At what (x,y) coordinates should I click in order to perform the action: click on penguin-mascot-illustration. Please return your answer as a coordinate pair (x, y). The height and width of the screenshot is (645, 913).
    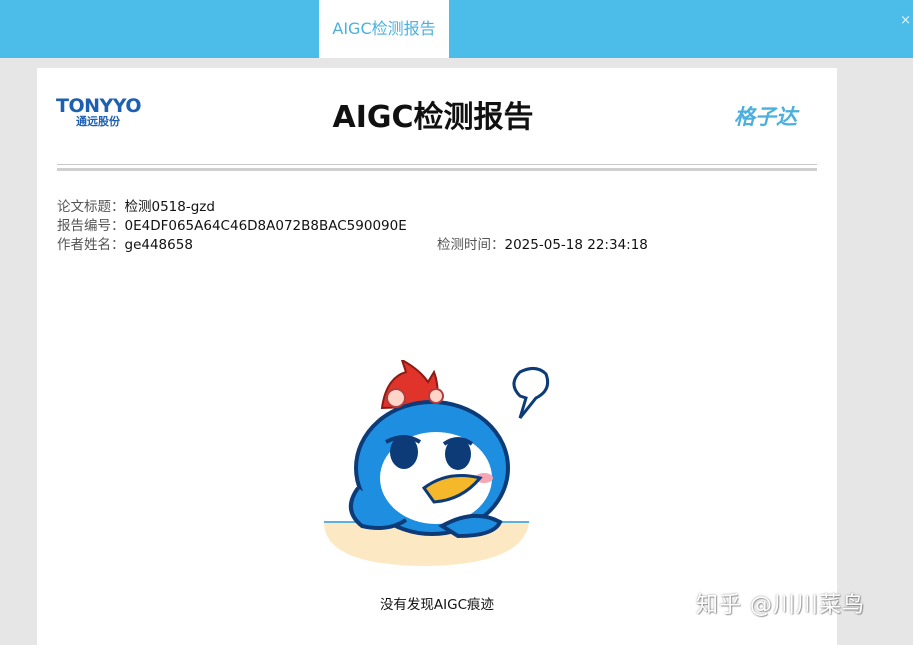
    Looking at the image, I should click on (437, 463).